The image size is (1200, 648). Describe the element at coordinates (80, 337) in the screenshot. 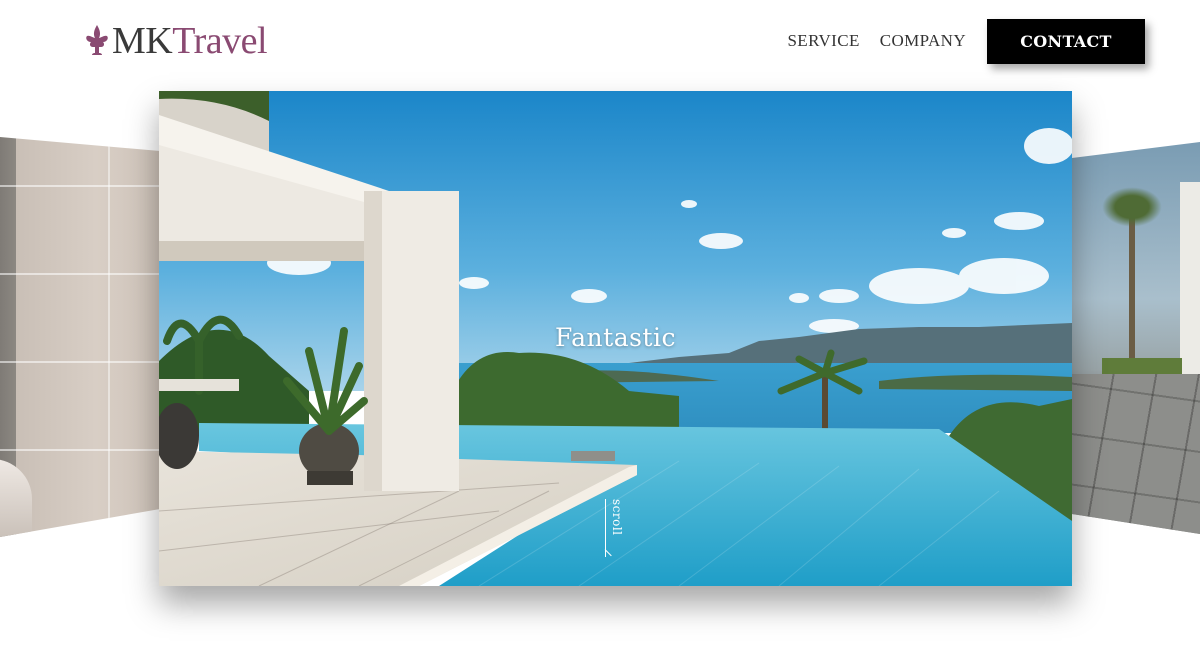

I see `slide-previous` at that location.